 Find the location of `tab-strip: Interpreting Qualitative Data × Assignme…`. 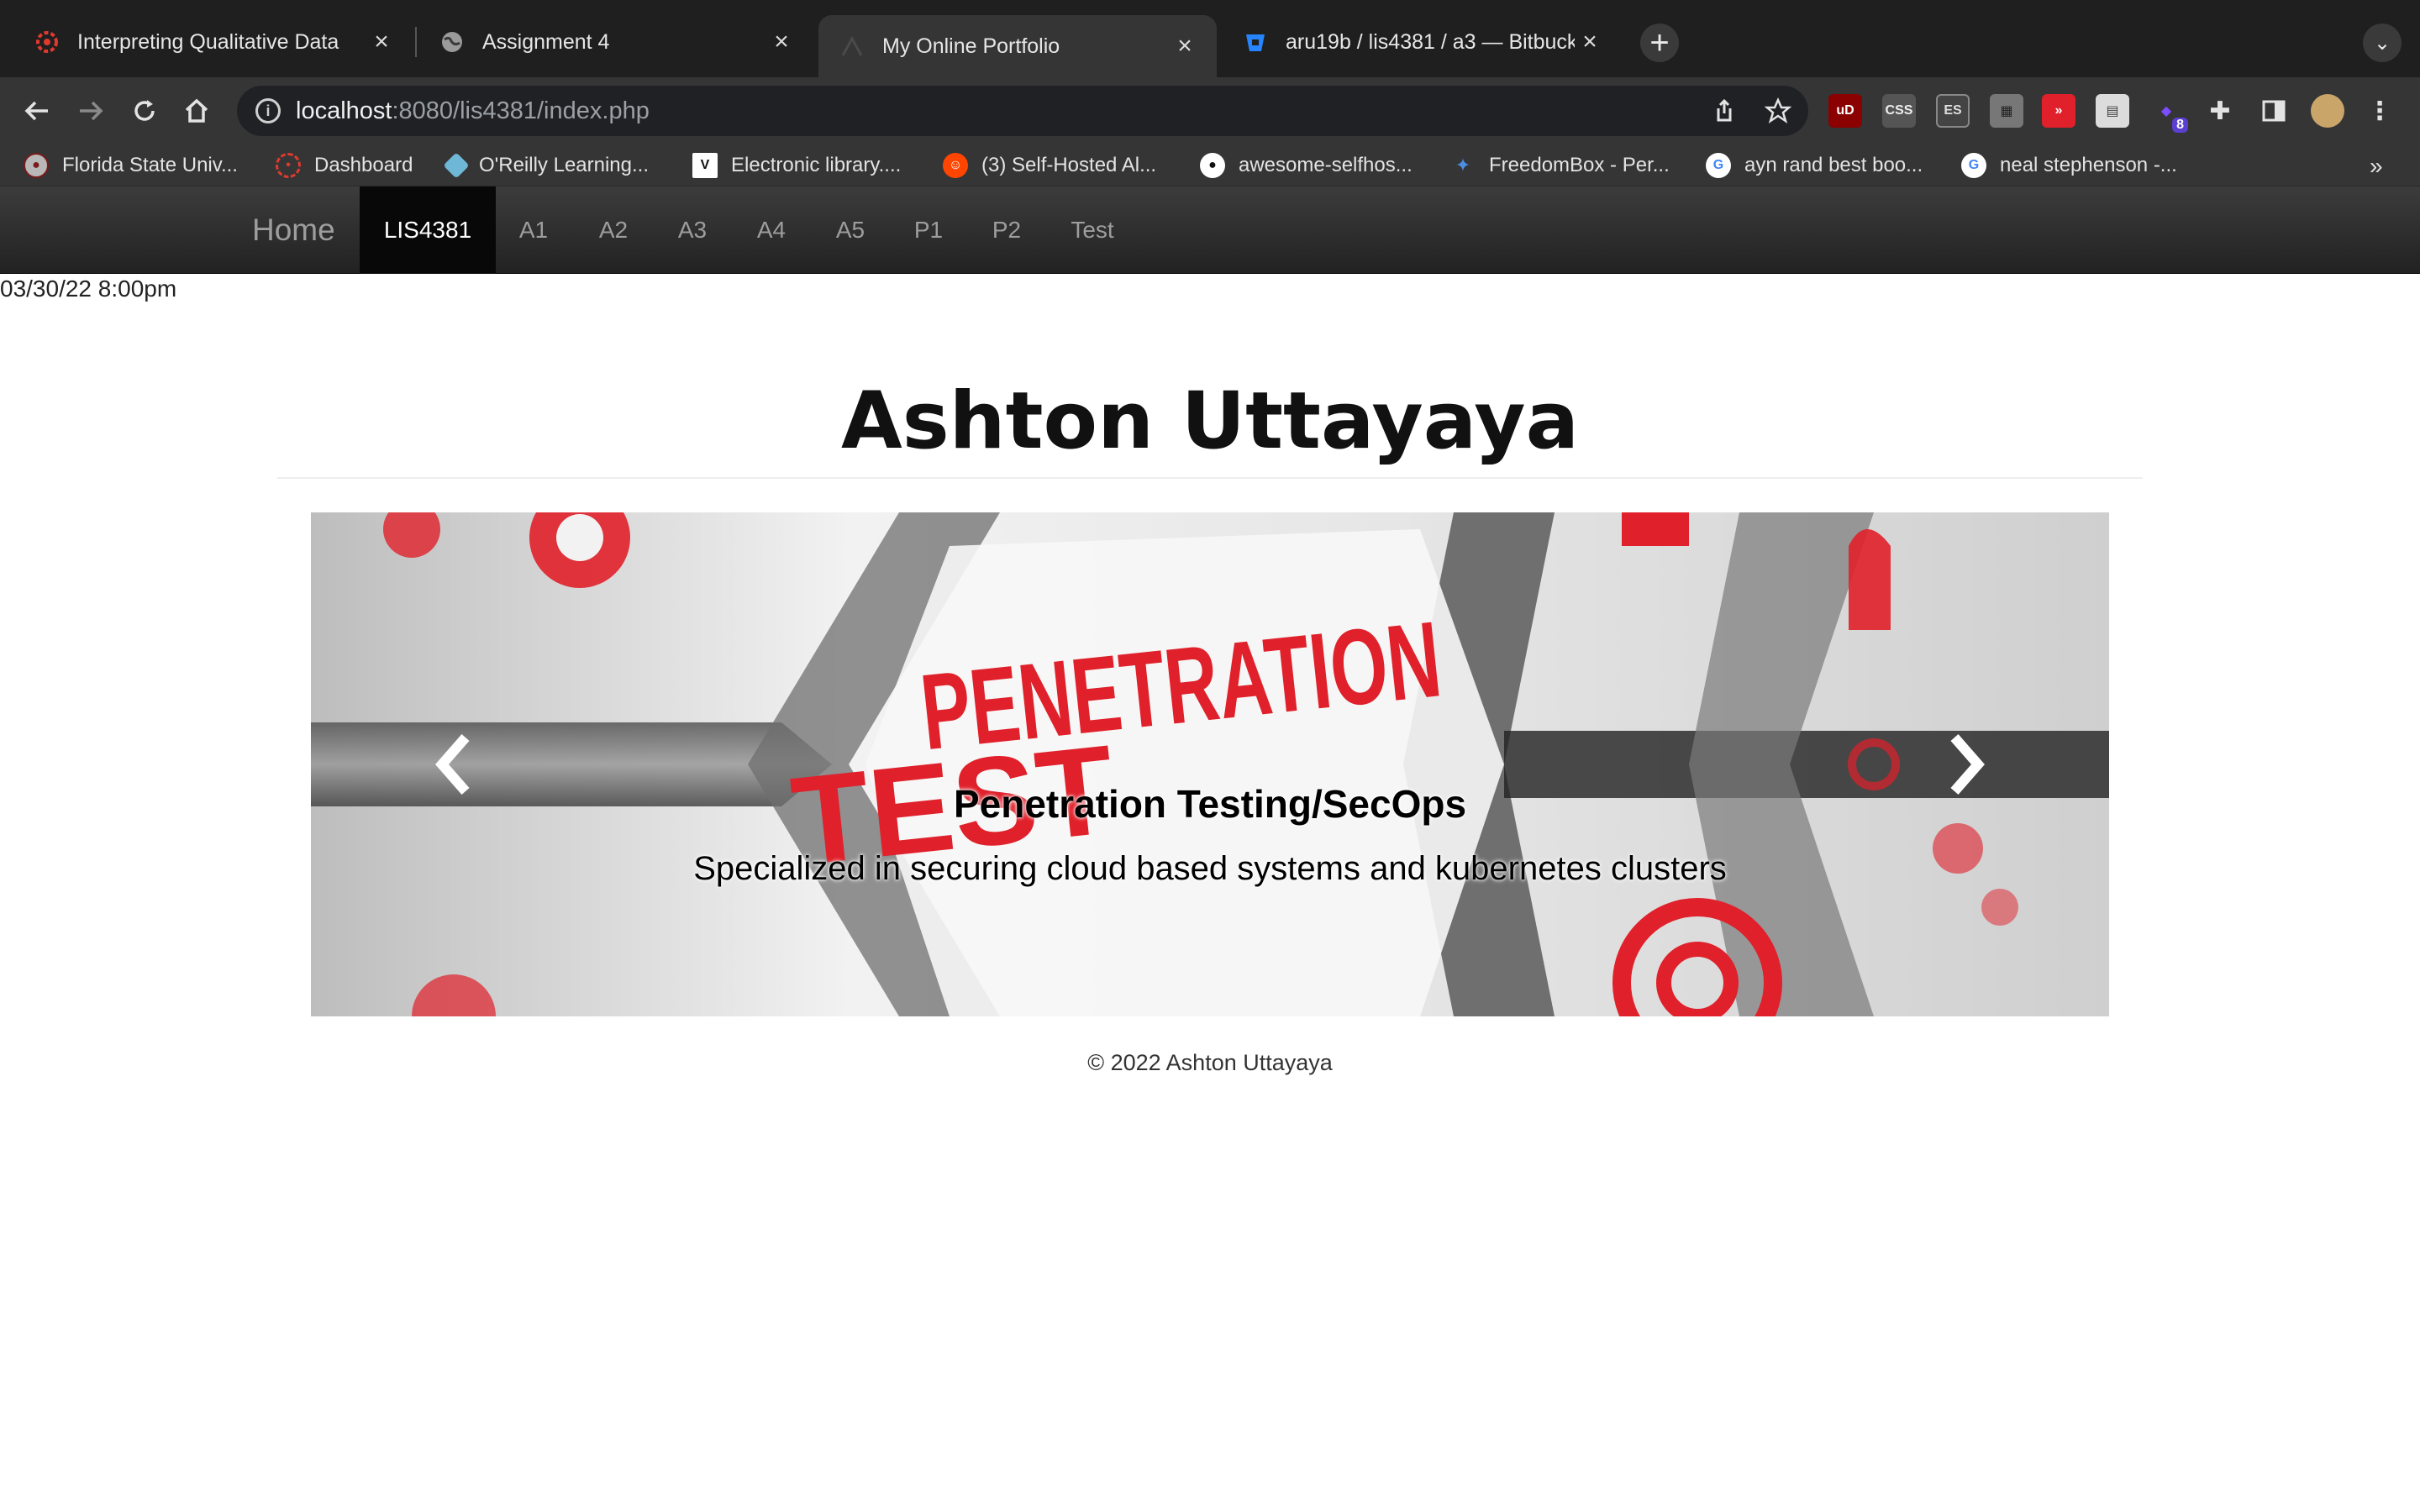

tab-strip: Interpreting Qualitative Data × Assignme… is located at coordinates (1210, 38).